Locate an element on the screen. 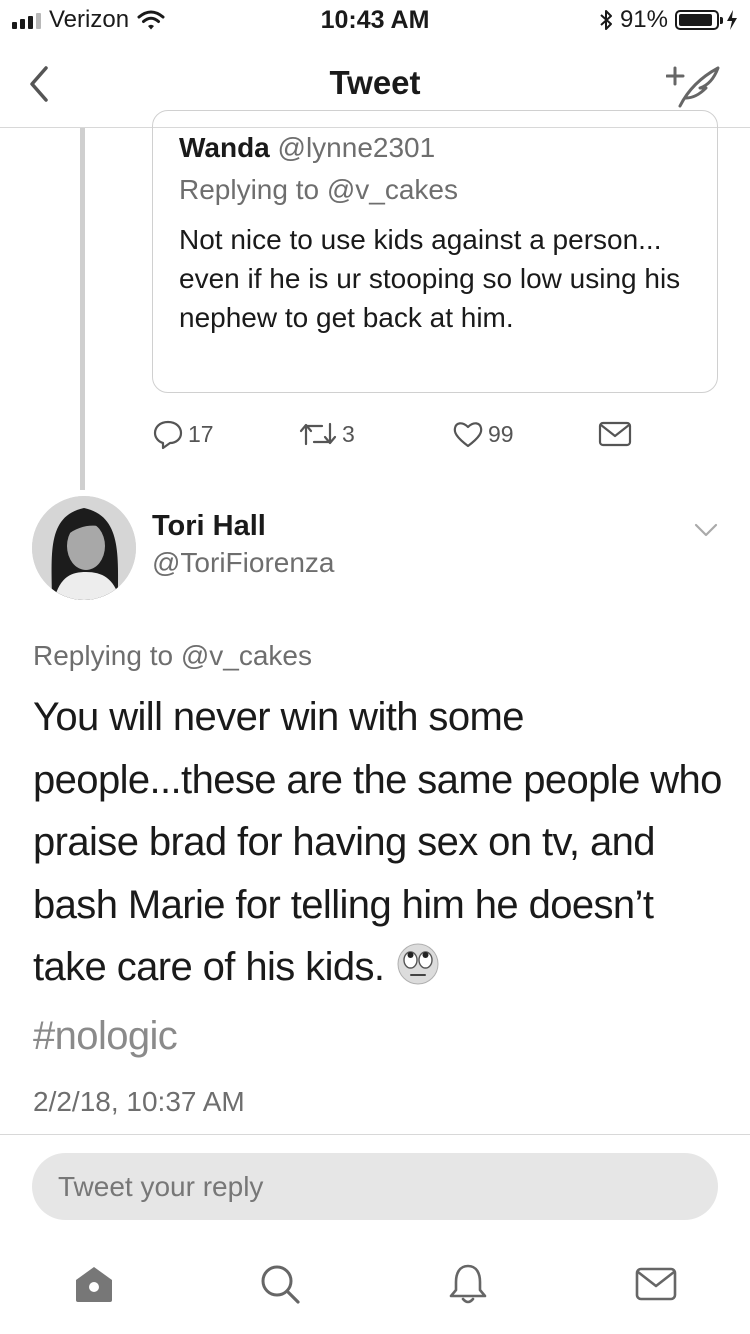 The height and width of the screenshot is (1334, 750). compose-tweet-button is located at coordinates (695, 84).